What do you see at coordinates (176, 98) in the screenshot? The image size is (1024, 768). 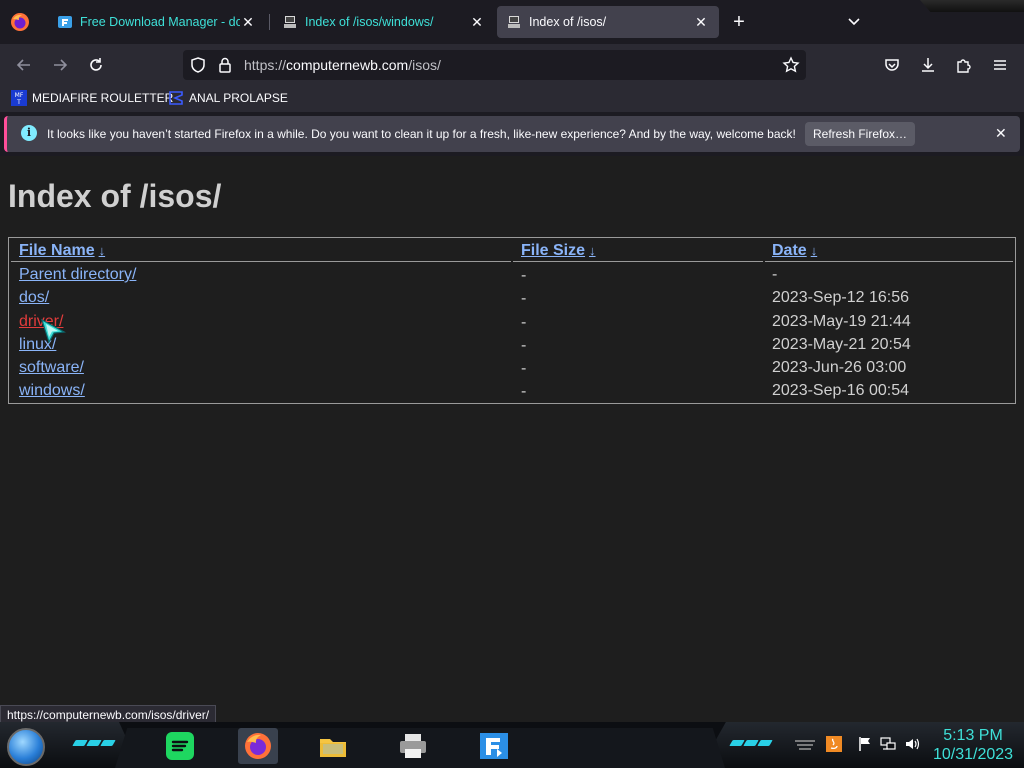 I see `sigma-icon` at bounding box center [176, 98].